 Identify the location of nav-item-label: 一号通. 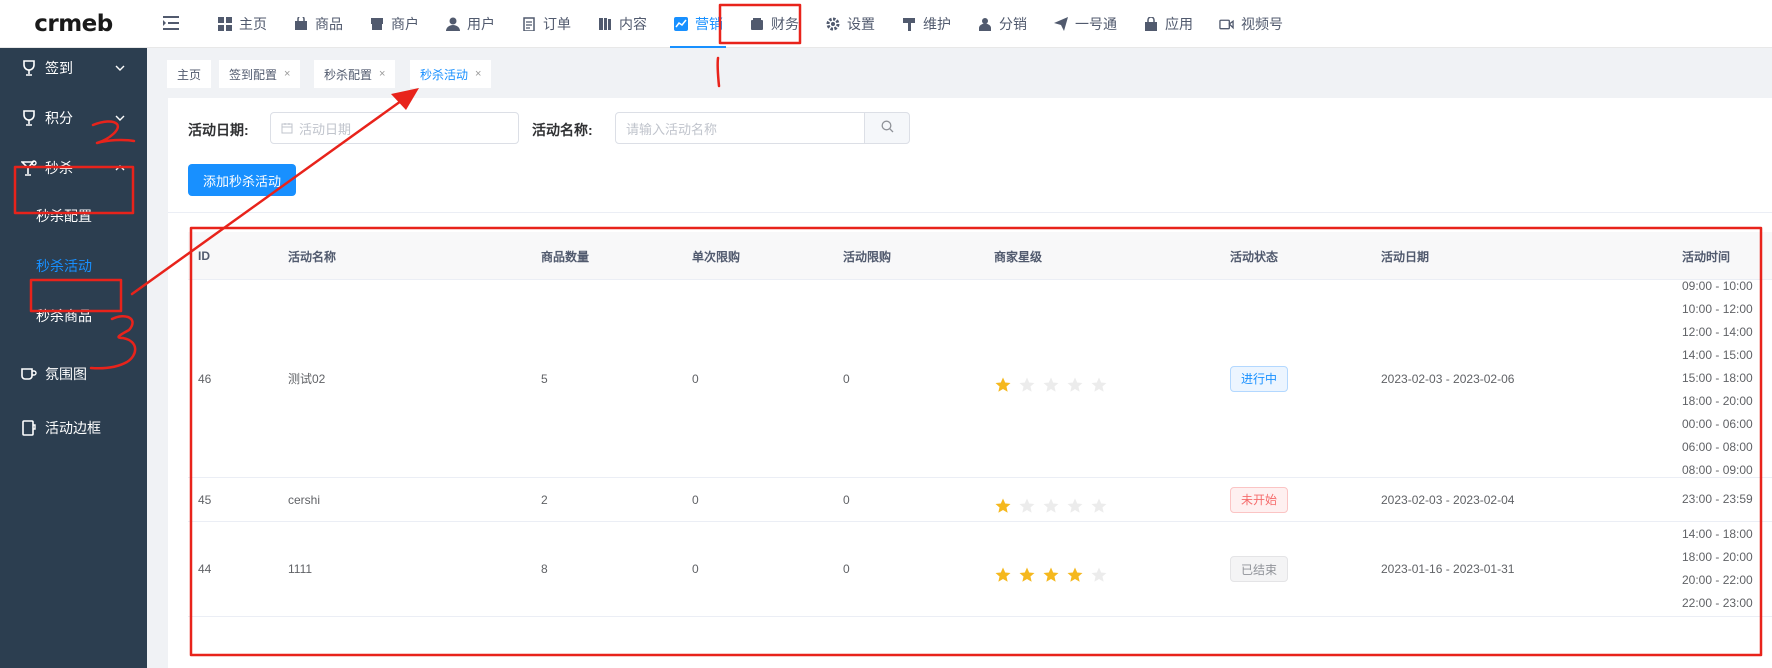
(1096, 24).